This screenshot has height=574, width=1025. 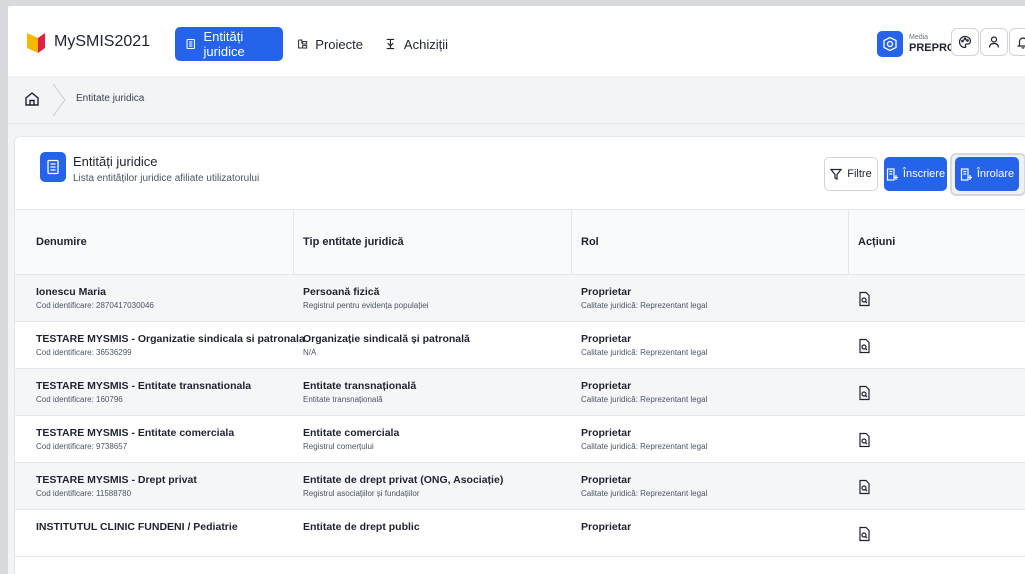 What do you see at coordinates (360, 386) in the screenshot?
I see `entity-type: Entitate transnațională` at bounding box center [360, 386].